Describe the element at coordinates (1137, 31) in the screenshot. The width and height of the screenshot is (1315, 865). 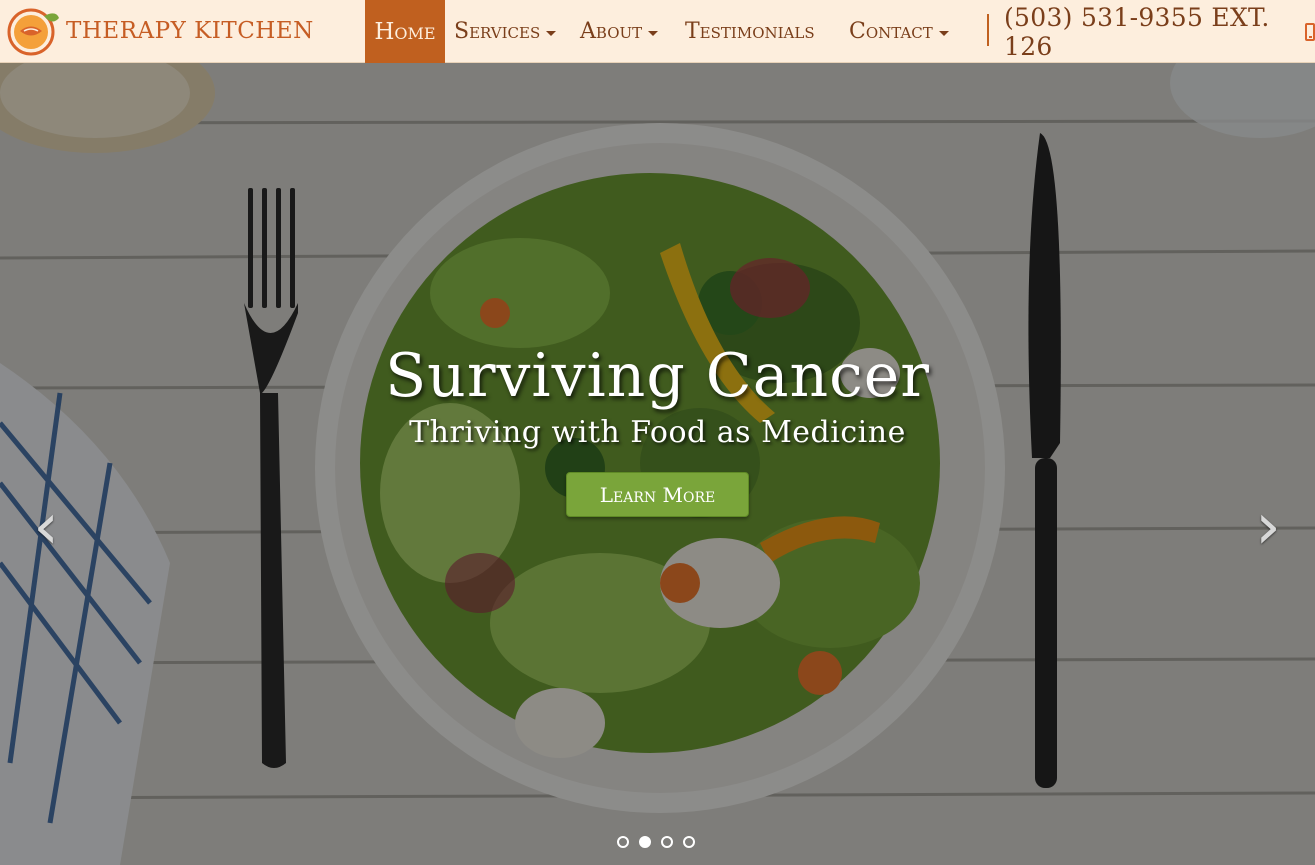
I see `phone-number: (503) 531-9355 EXT. 126` at that location.